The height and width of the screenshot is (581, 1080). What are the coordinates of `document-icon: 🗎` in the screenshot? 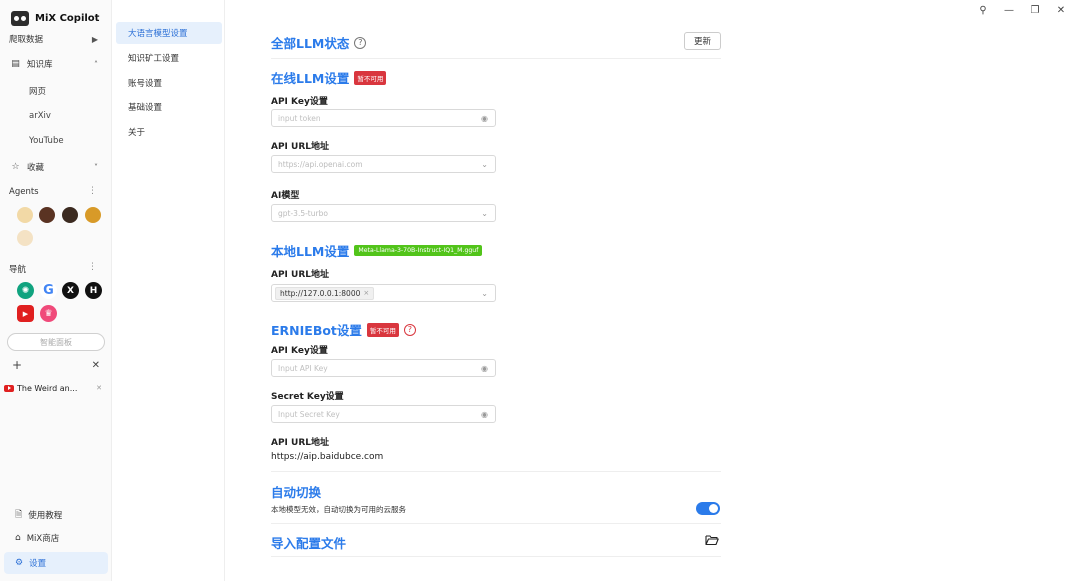 It's located at (19, 515).